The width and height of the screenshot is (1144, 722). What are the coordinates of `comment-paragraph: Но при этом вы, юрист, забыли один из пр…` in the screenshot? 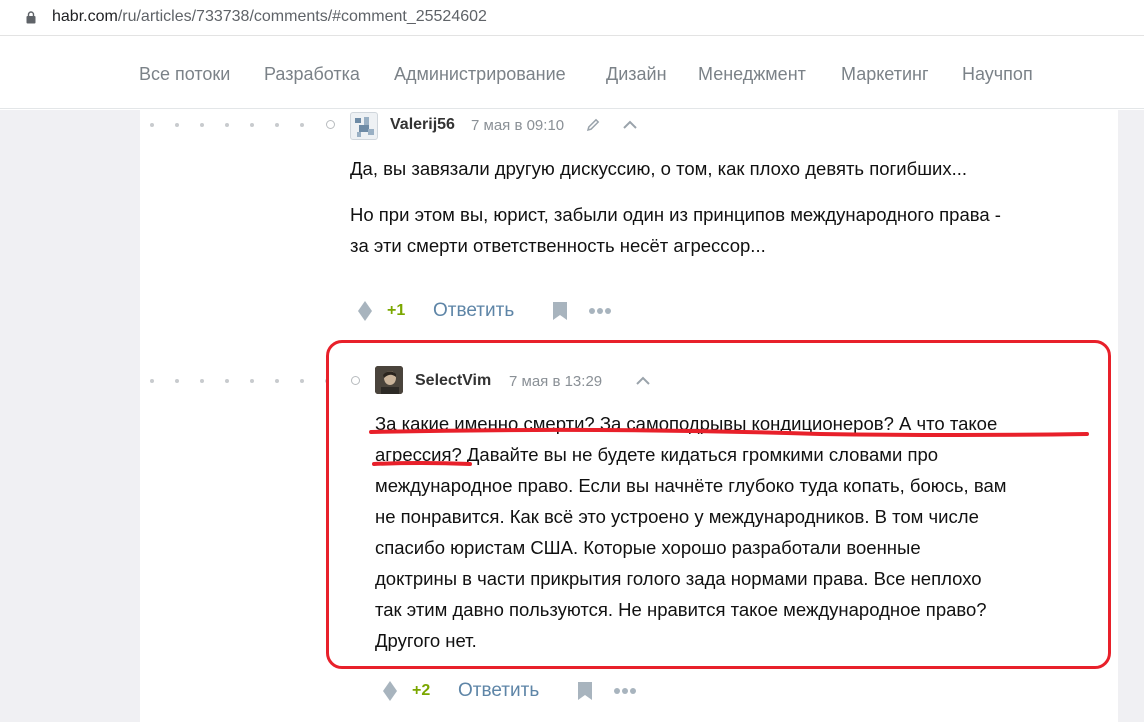 It's located at (675, 214).